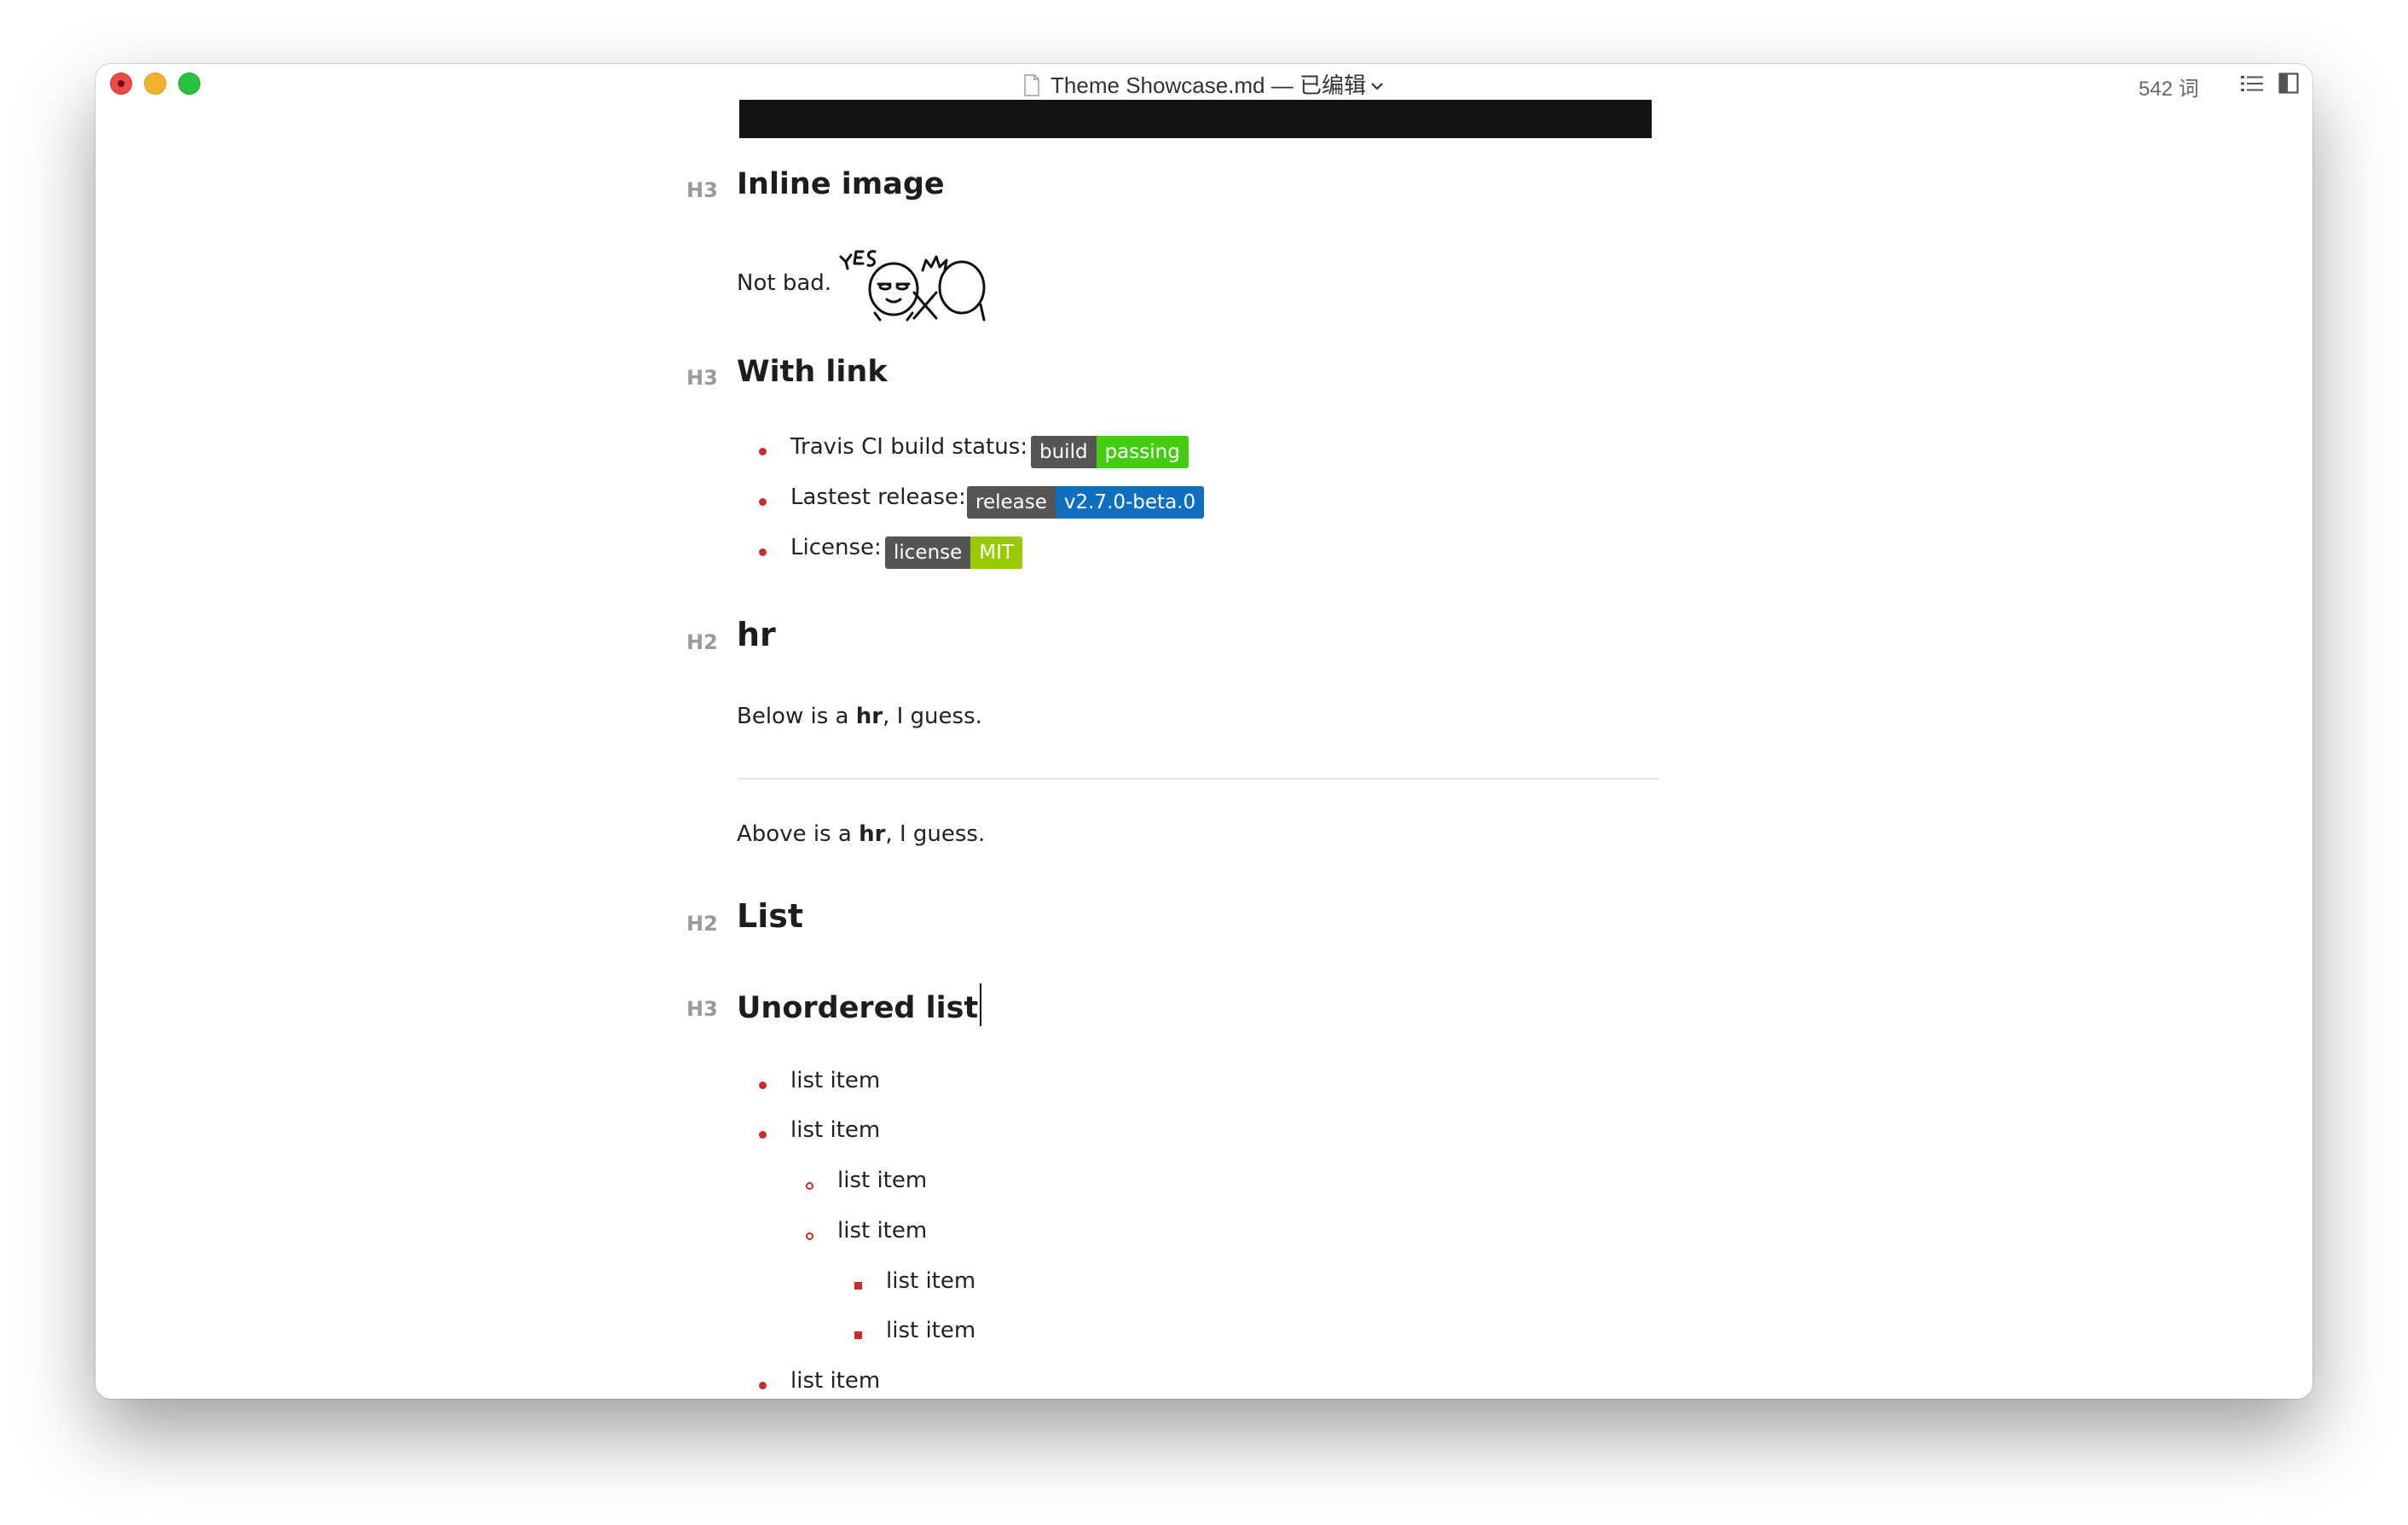 This screenshot has height=1525, width=2408. I want to click on license-badge: license MIT, so click(953, 552).